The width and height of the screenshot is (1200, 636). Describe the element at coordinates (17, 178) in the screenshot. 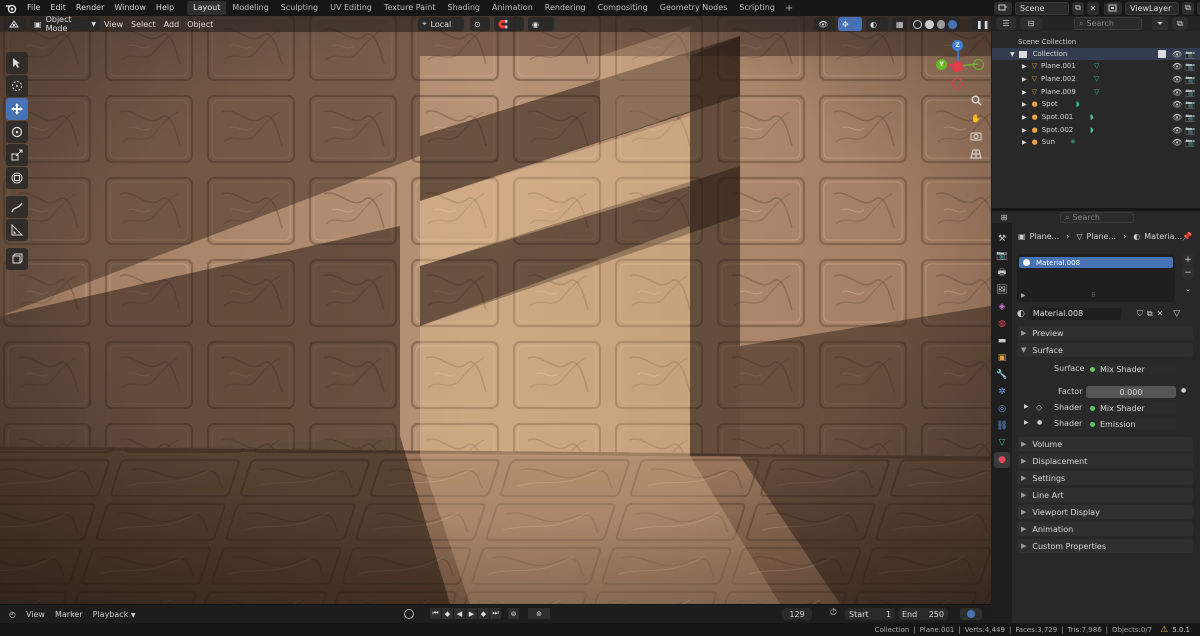

I see `transform-tool-icon` at that location.